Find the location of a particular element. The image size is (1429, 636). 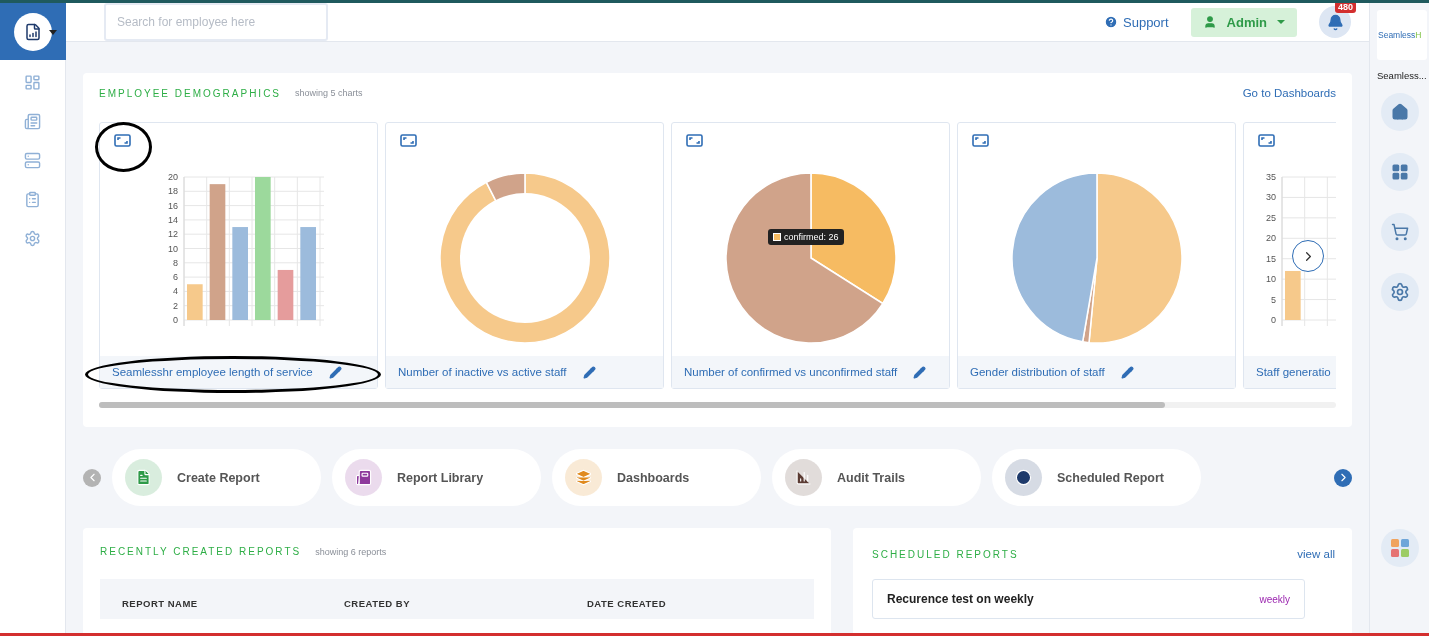

home-icon is located at coordinates (1399, 112).